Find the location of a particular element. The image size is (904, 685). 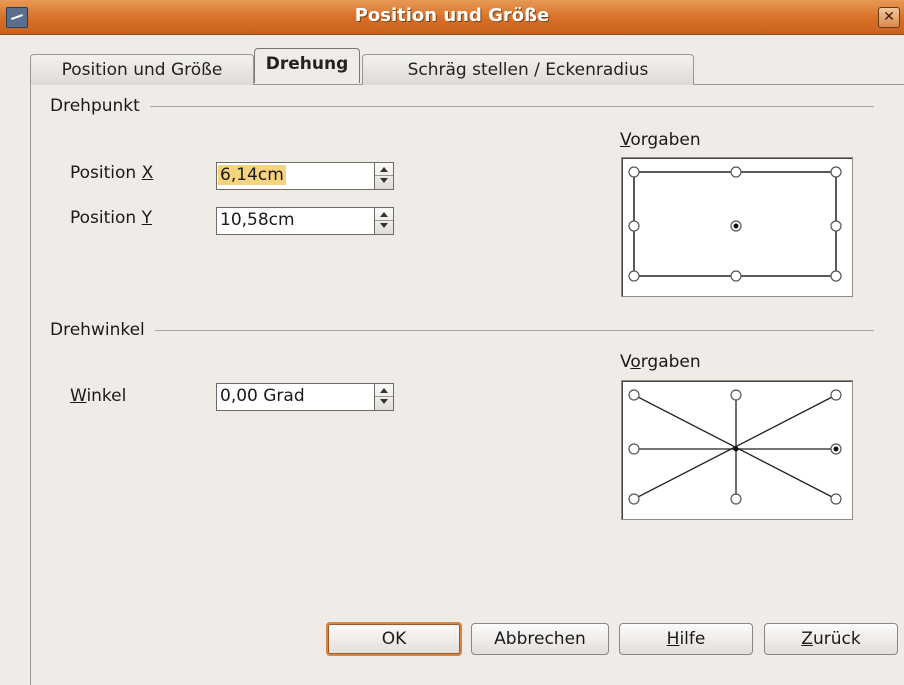

angle-presets-label-pre: V is located at coordinates (625, 362).